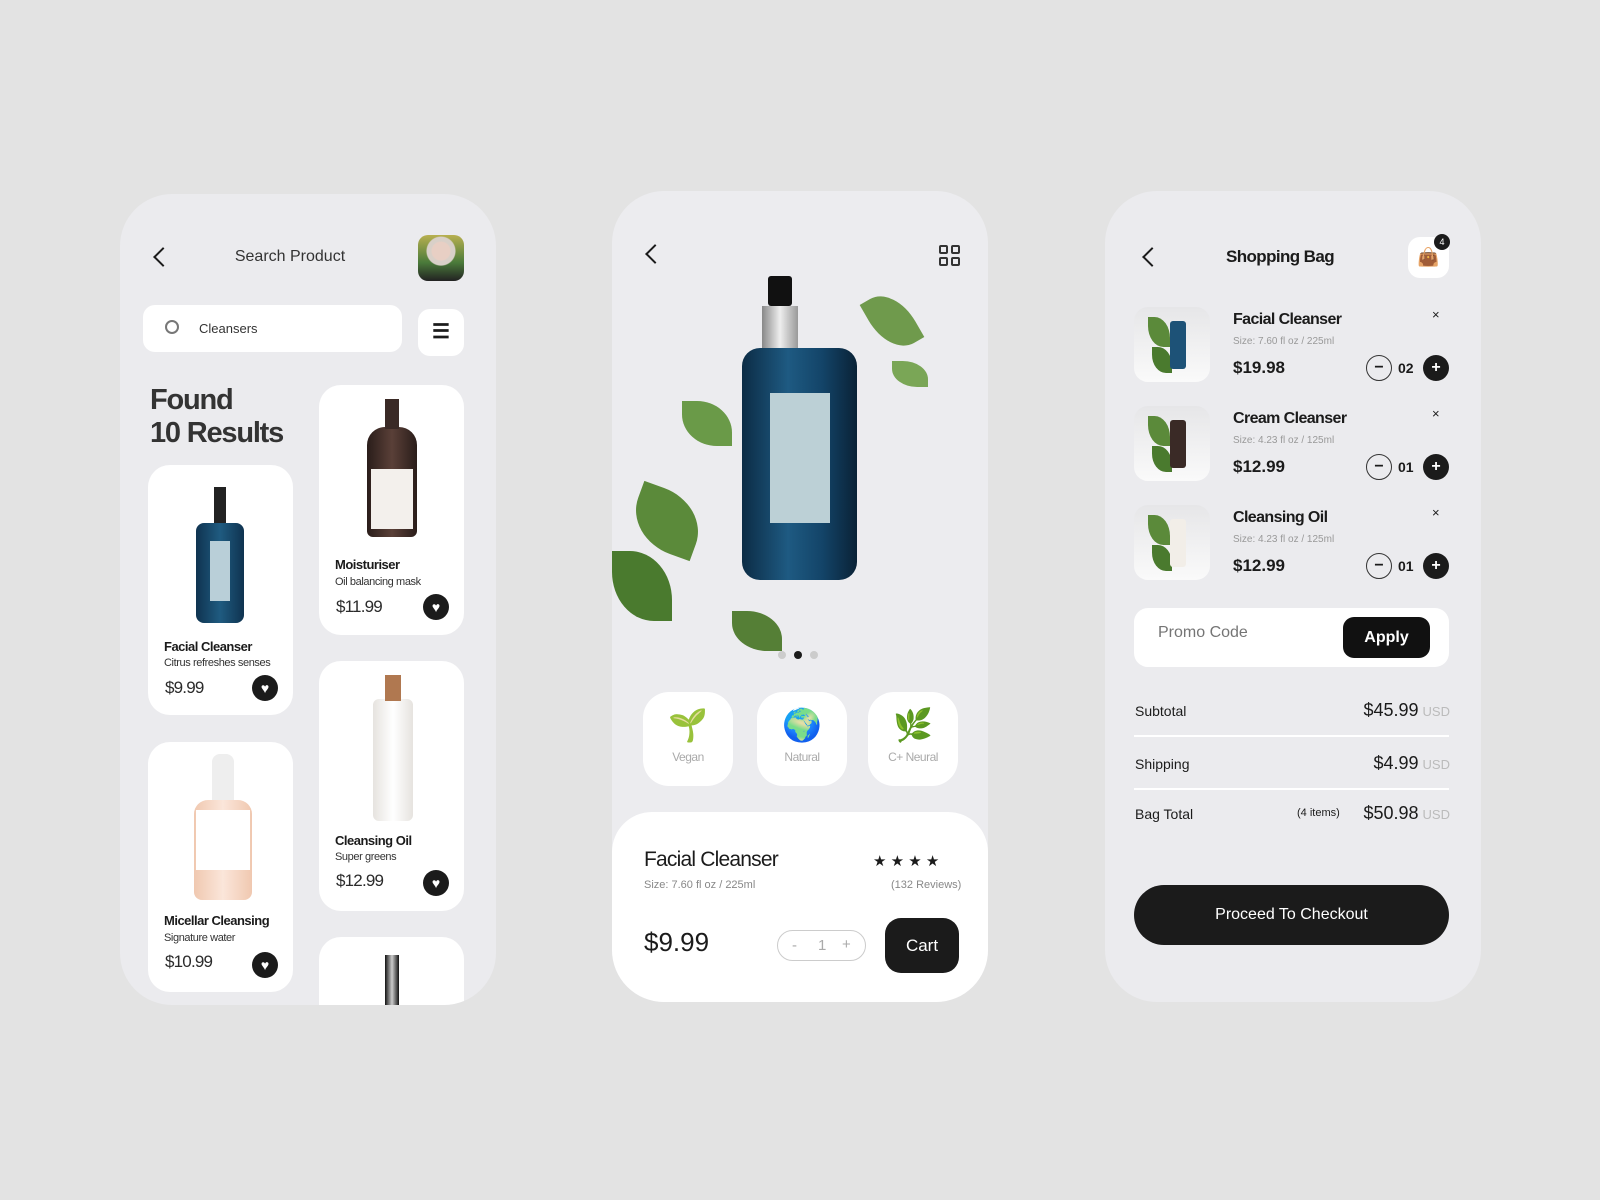  What do you see at coordinates (1162, 764) in the screenshot?
I see `shipping-label: Shipping` at bounding box center [1162, 764].